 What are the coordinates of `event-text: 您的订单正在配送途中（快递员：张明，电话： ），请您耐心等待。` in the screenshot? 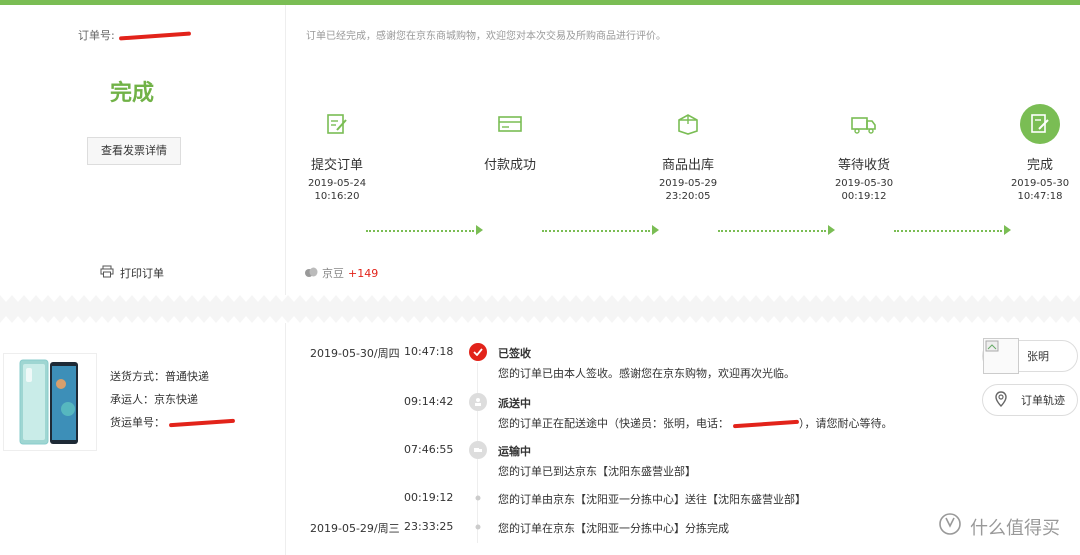 It's located at (695, 423).